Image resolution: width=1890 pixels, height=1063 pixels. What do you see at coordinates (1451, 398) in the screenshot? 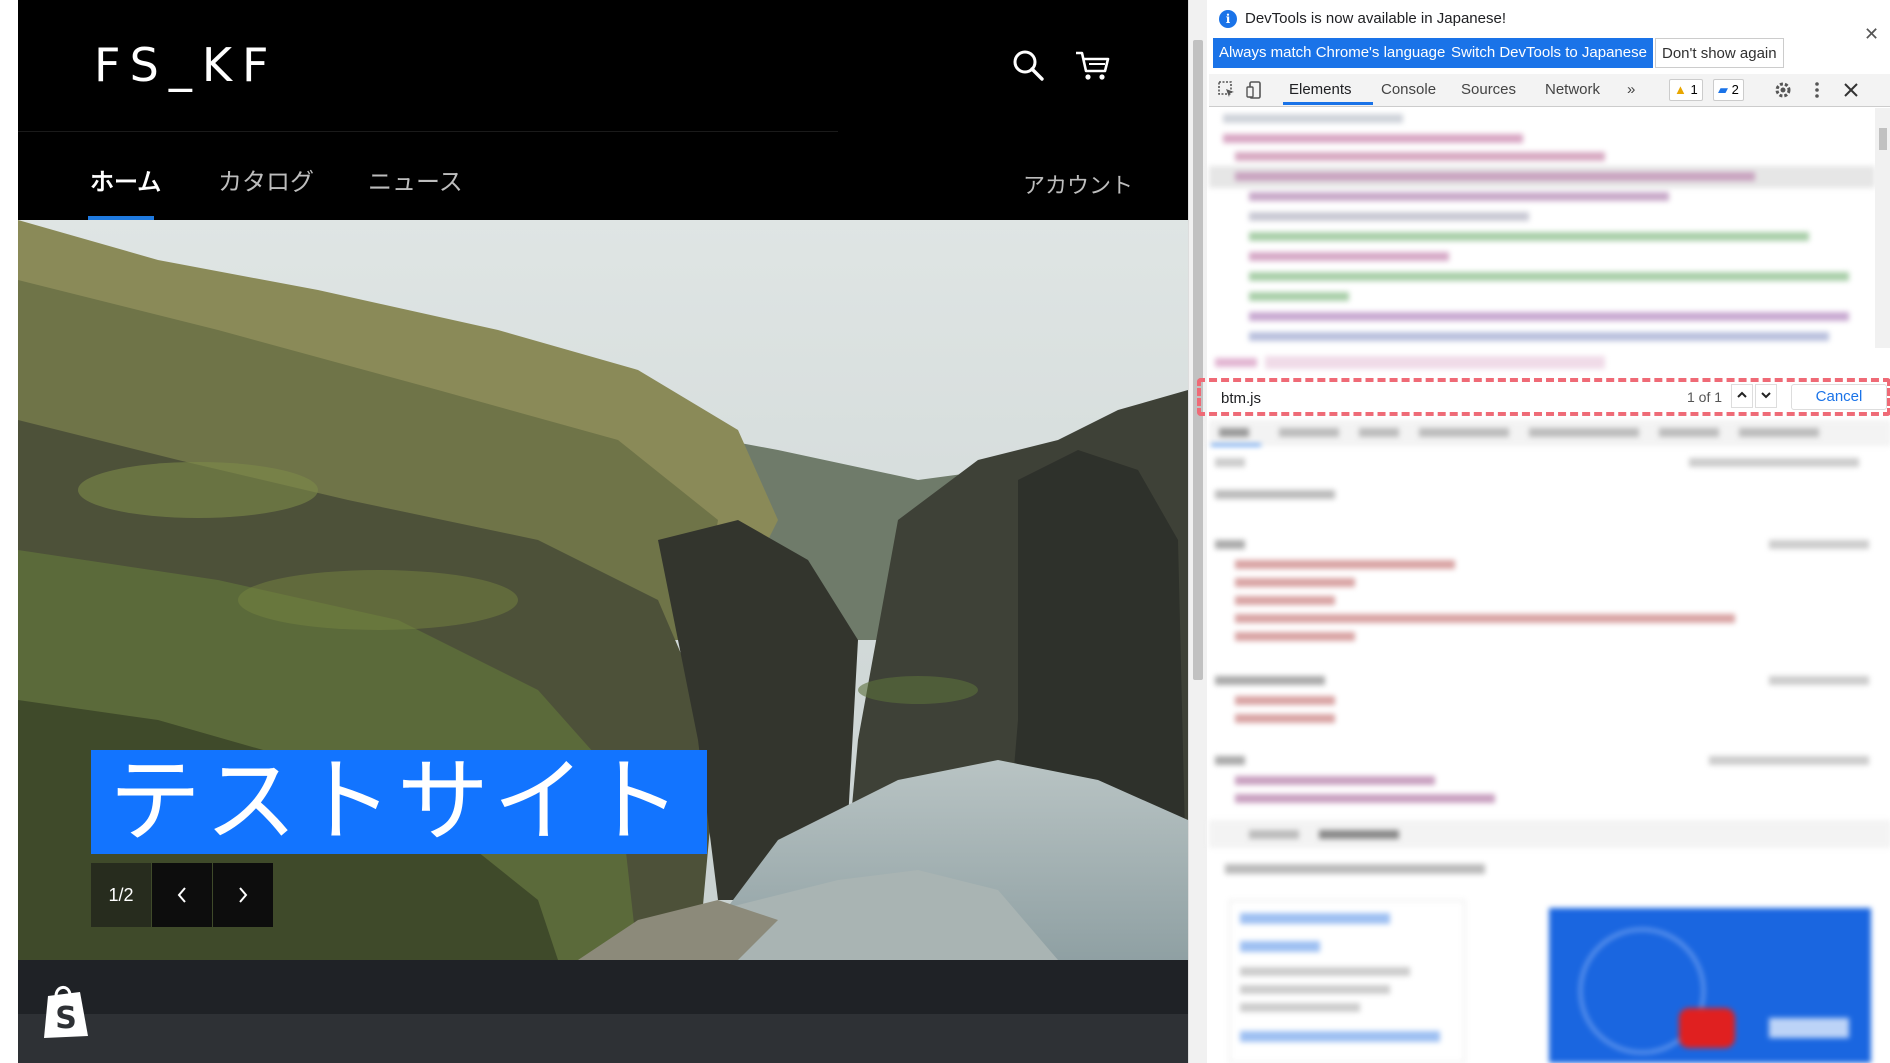
I see `dom-search-input` at bounding box center [1451, 398].